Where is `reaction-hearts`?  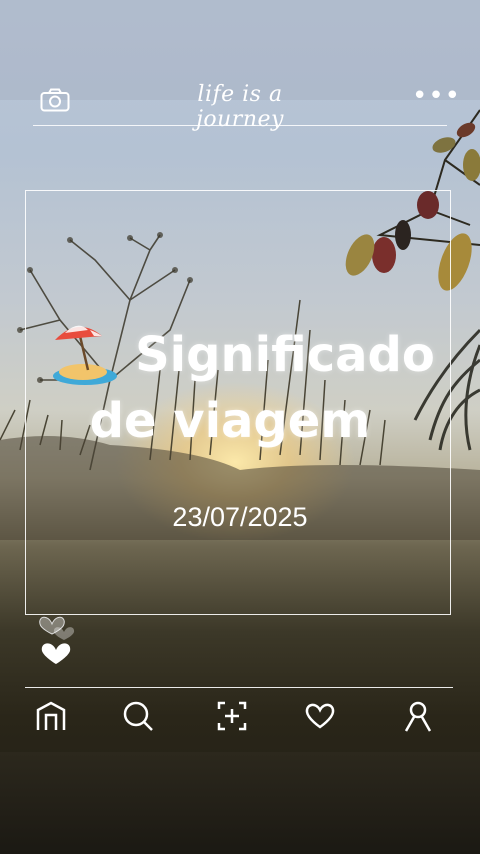 reaction-hearts is located at coordinates (60, 640).